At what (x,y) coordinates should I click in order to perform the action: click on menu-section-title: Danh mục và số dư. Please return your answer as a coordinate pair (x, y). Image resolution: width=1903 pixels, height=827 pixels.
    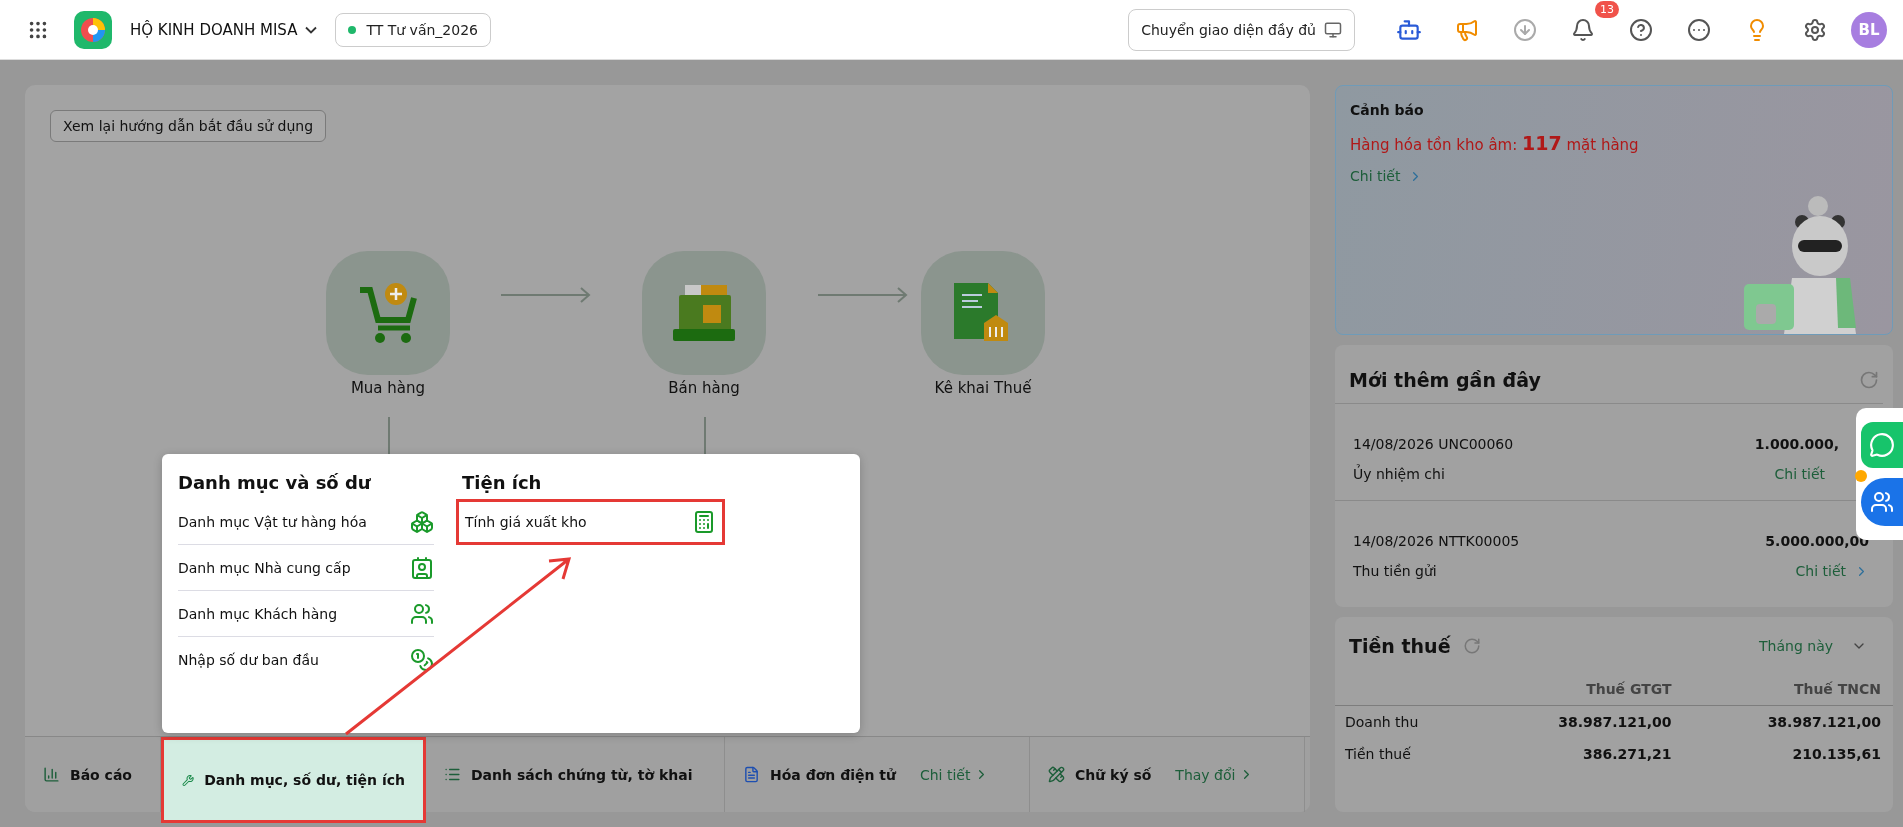
    Looking at the image, I should click on (275, 482).